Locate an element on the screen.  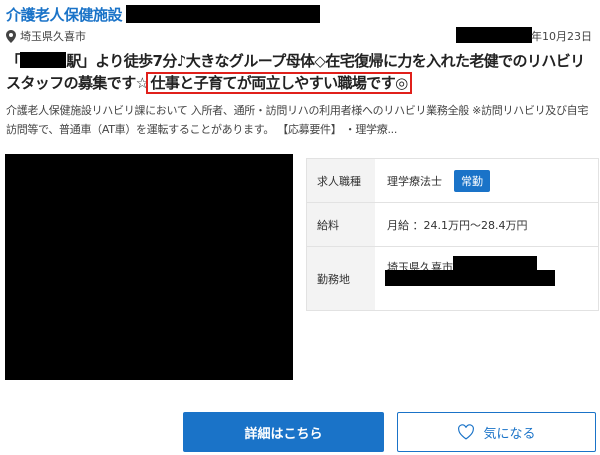
posted-date: 年10月23日 is located at coordinates (561, 36).